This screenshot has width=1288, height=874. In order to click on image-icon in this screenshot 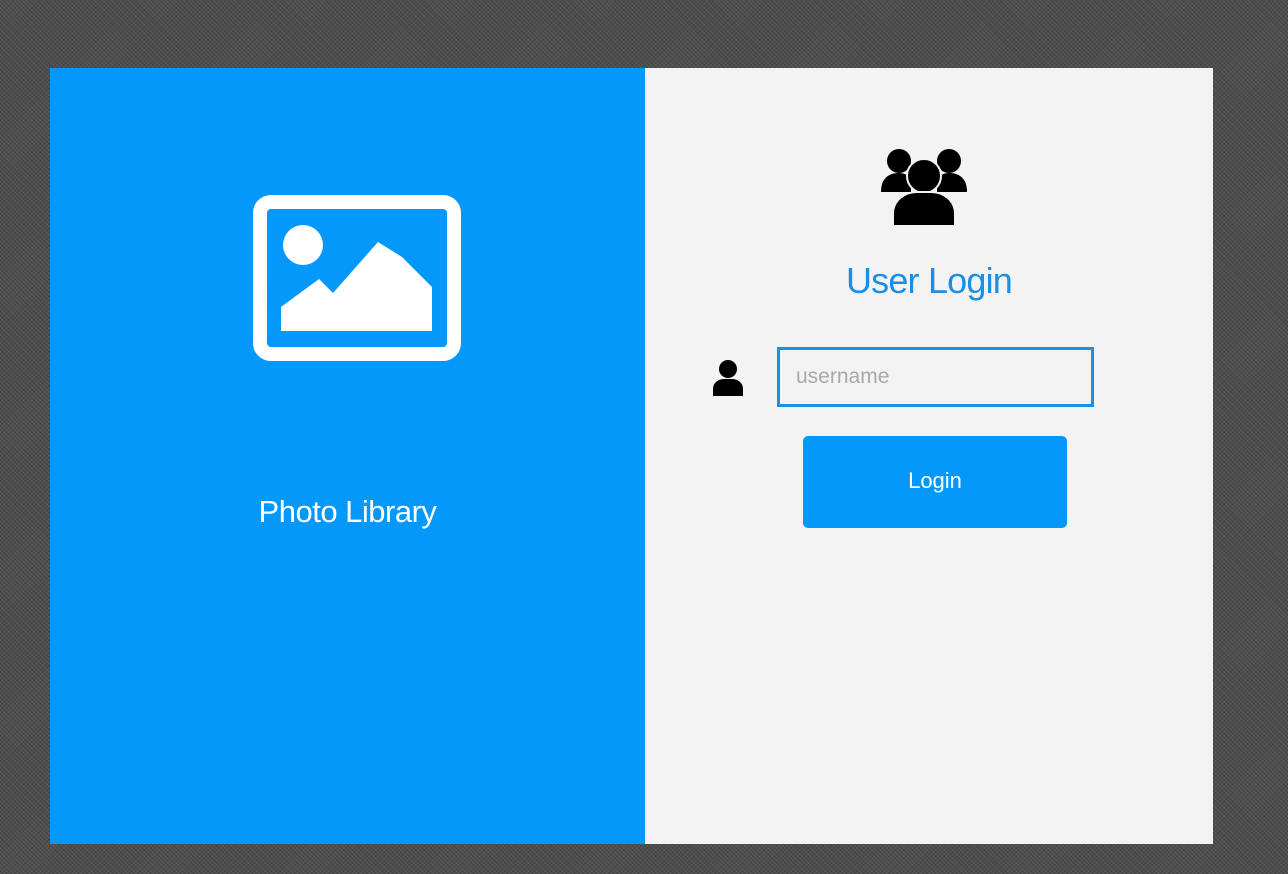, I will do `click(357, 278)`.